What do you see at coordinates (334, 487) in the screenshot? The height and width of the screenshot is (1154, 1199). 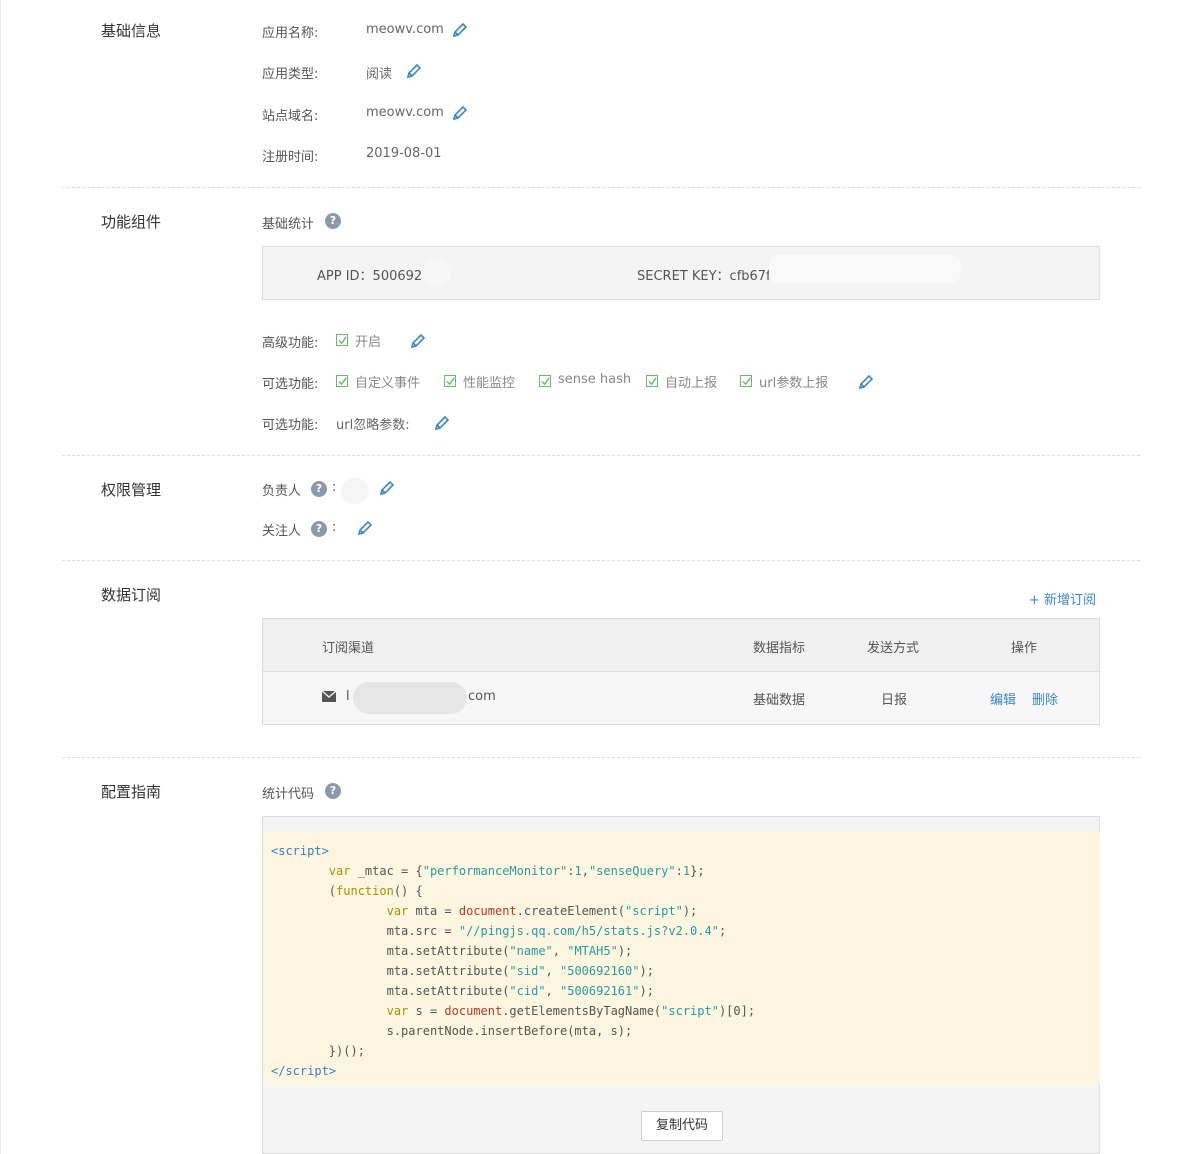 I see `owner-colon: :` at bounding box center [334, 487].